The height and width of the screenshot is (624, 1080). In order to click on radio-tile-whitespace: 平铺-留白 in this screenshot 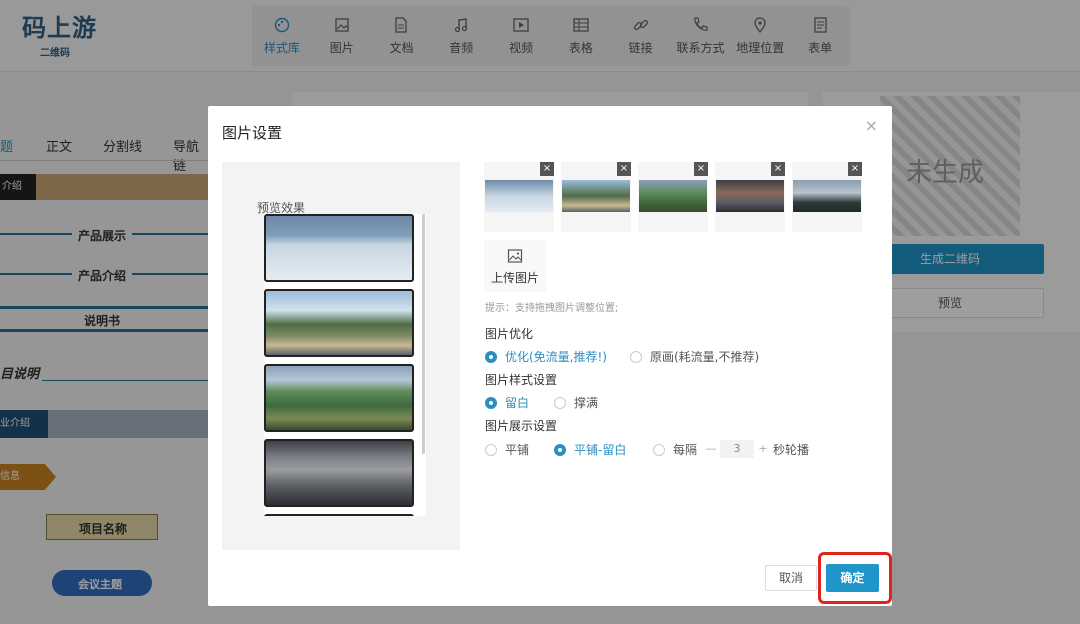, I will do `click(590, 449)`.